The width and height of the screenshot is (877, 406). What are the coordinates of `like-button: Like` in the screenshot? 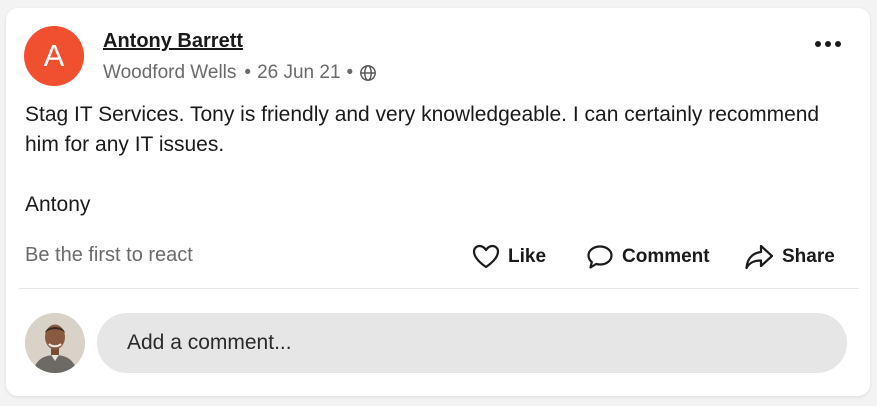 It's located at (509, 257).